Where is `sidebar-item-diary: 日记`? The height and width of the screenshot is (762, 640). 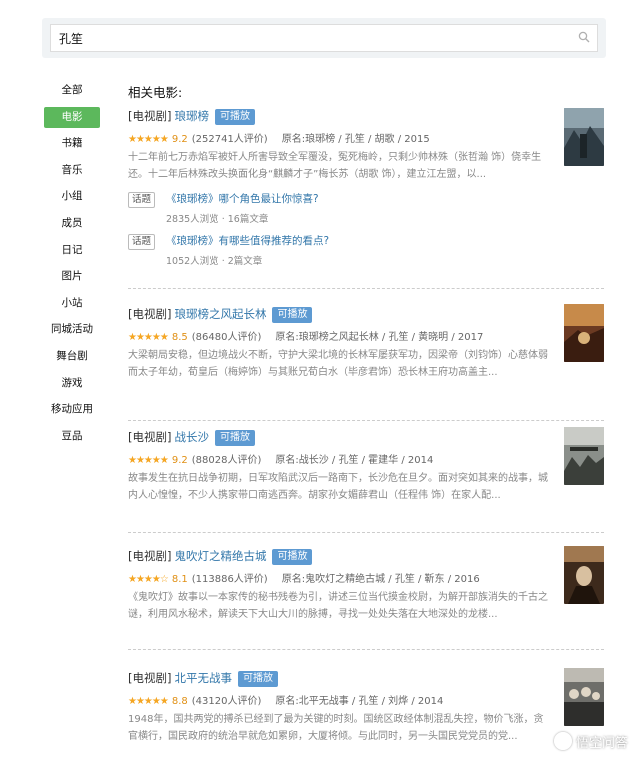 sidebar-item-diary: 日记 is located at coordinates (72, 250).